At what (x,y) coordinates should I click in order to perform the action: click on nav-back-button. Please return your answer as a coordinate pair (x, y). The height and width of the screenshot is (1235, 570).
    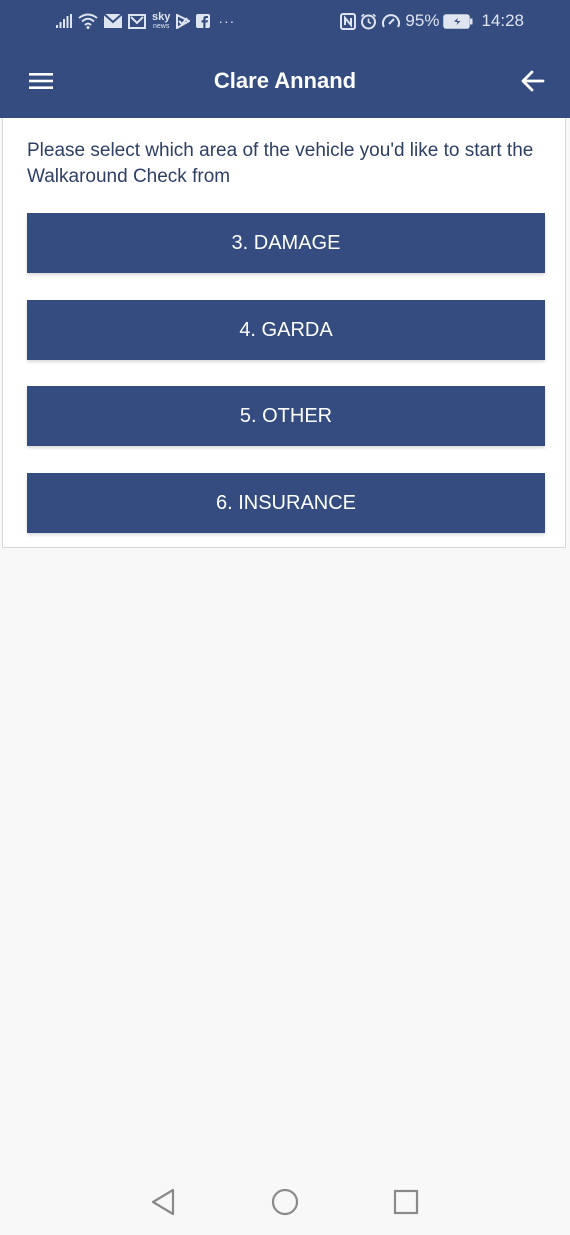
    Looking at the image, I should click on (163, 1202).